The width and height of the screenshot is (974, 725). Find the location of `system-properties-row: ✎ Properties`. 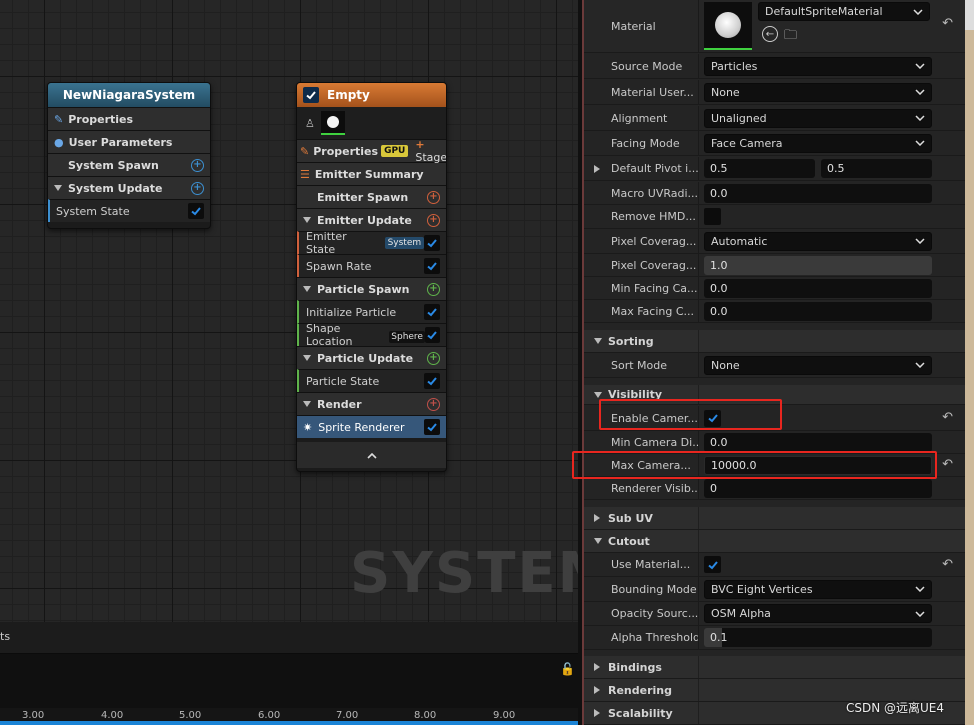

system-properties-row: ✎ Properties is located at coordinates (129, 118).